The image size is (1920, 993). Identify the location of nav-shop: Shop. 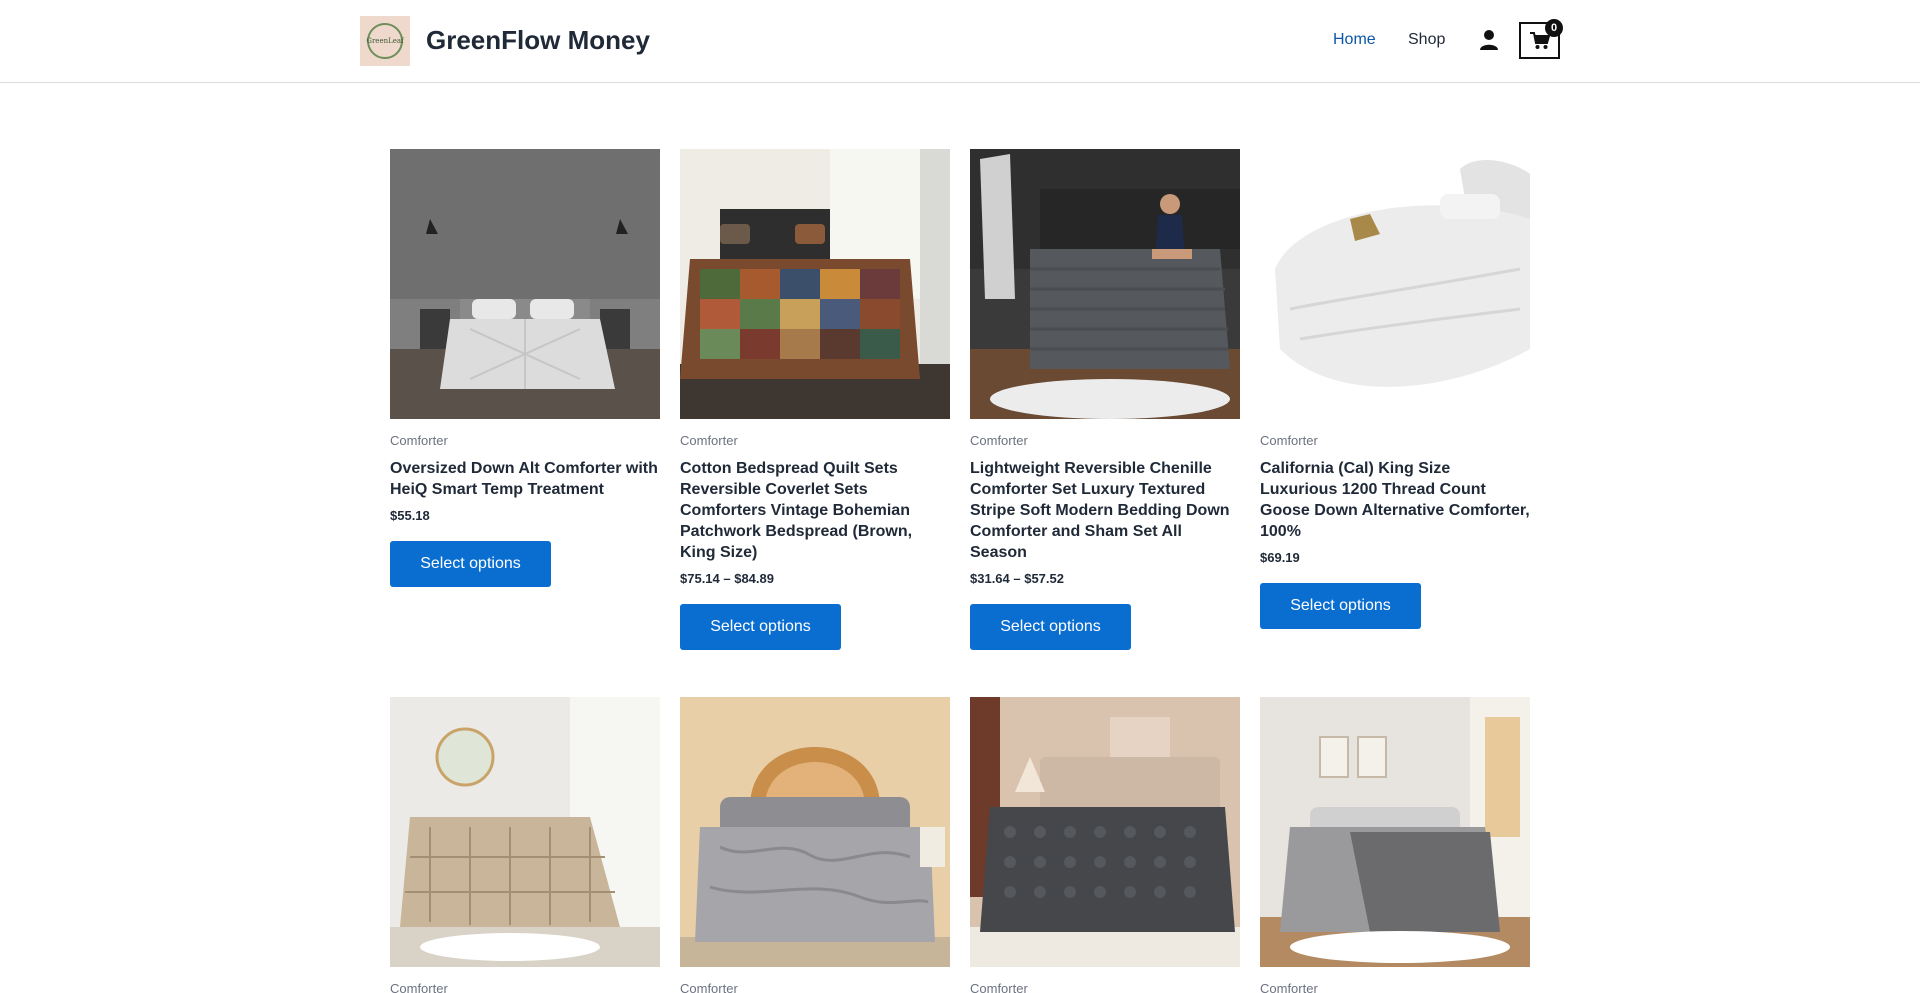
(1426, 40).